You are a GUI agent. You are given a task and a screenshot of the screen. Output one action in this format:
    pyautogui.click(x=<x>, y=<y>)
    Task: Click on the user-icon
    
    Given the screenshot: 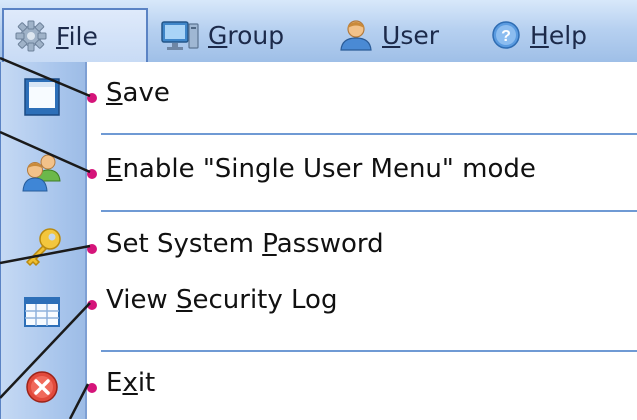 What is the action you would take?
    pyautogui.click(x=356, y=35)
    